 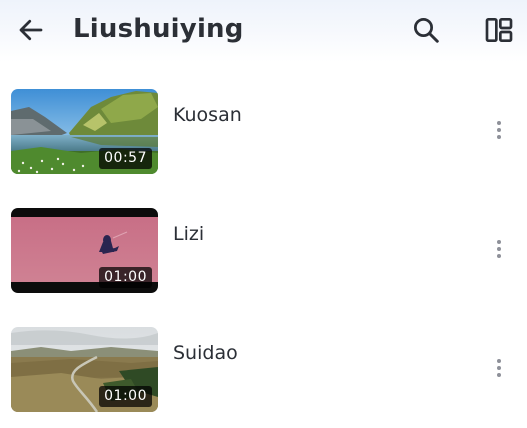 What do you see at coordinates (205, 353) in the screenshot?
I see `video-title: Suidao` at bounding box center [205, 353].